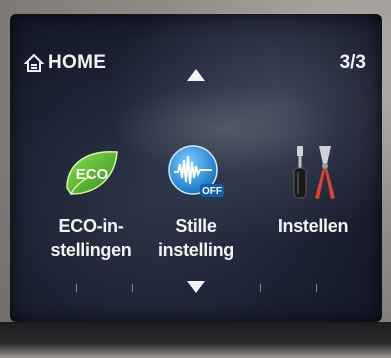 Image resolution: width=391 pixels, height=358 pixels. Describe the element at coordinates (196, 212) in the screenshot. I see `menu-item-quiet-mode: OFF Stille instelling` at that location.